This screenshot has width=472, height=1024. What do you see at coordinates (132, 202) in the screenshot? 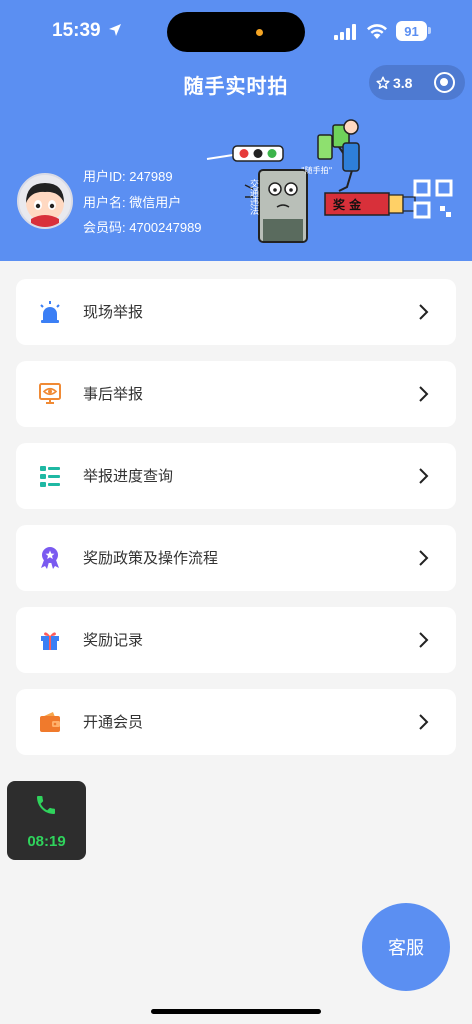
I see `user-name: 用户名: 微信用户` at bounding box center [132, 202].